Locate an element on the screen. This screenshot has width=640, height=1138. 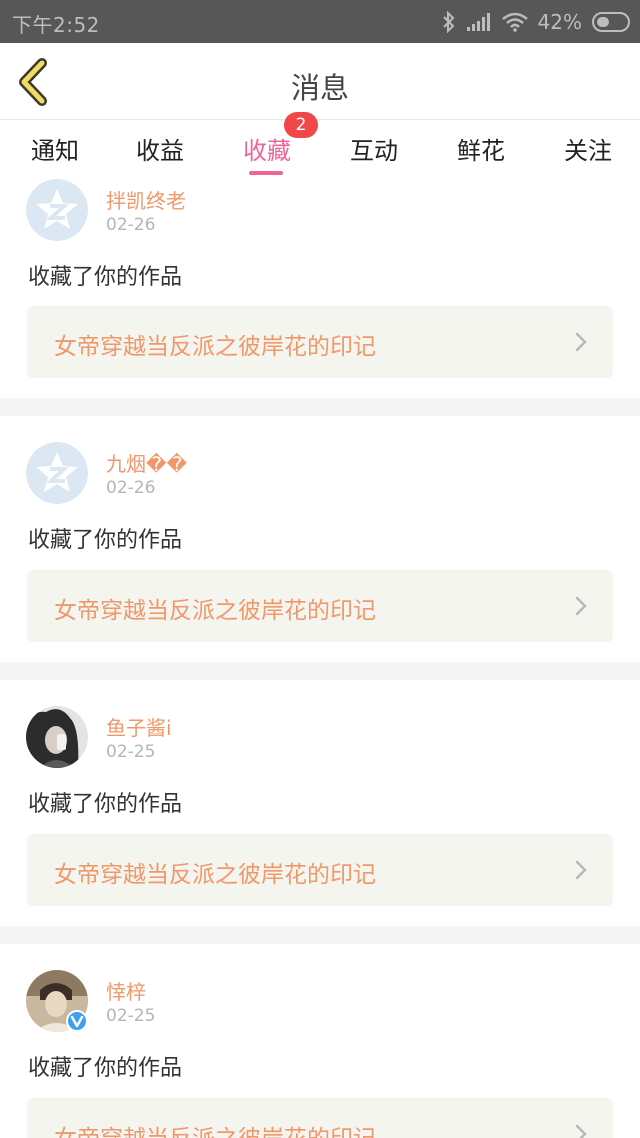
bluetooth-icon is located at coordinates (449, 22).